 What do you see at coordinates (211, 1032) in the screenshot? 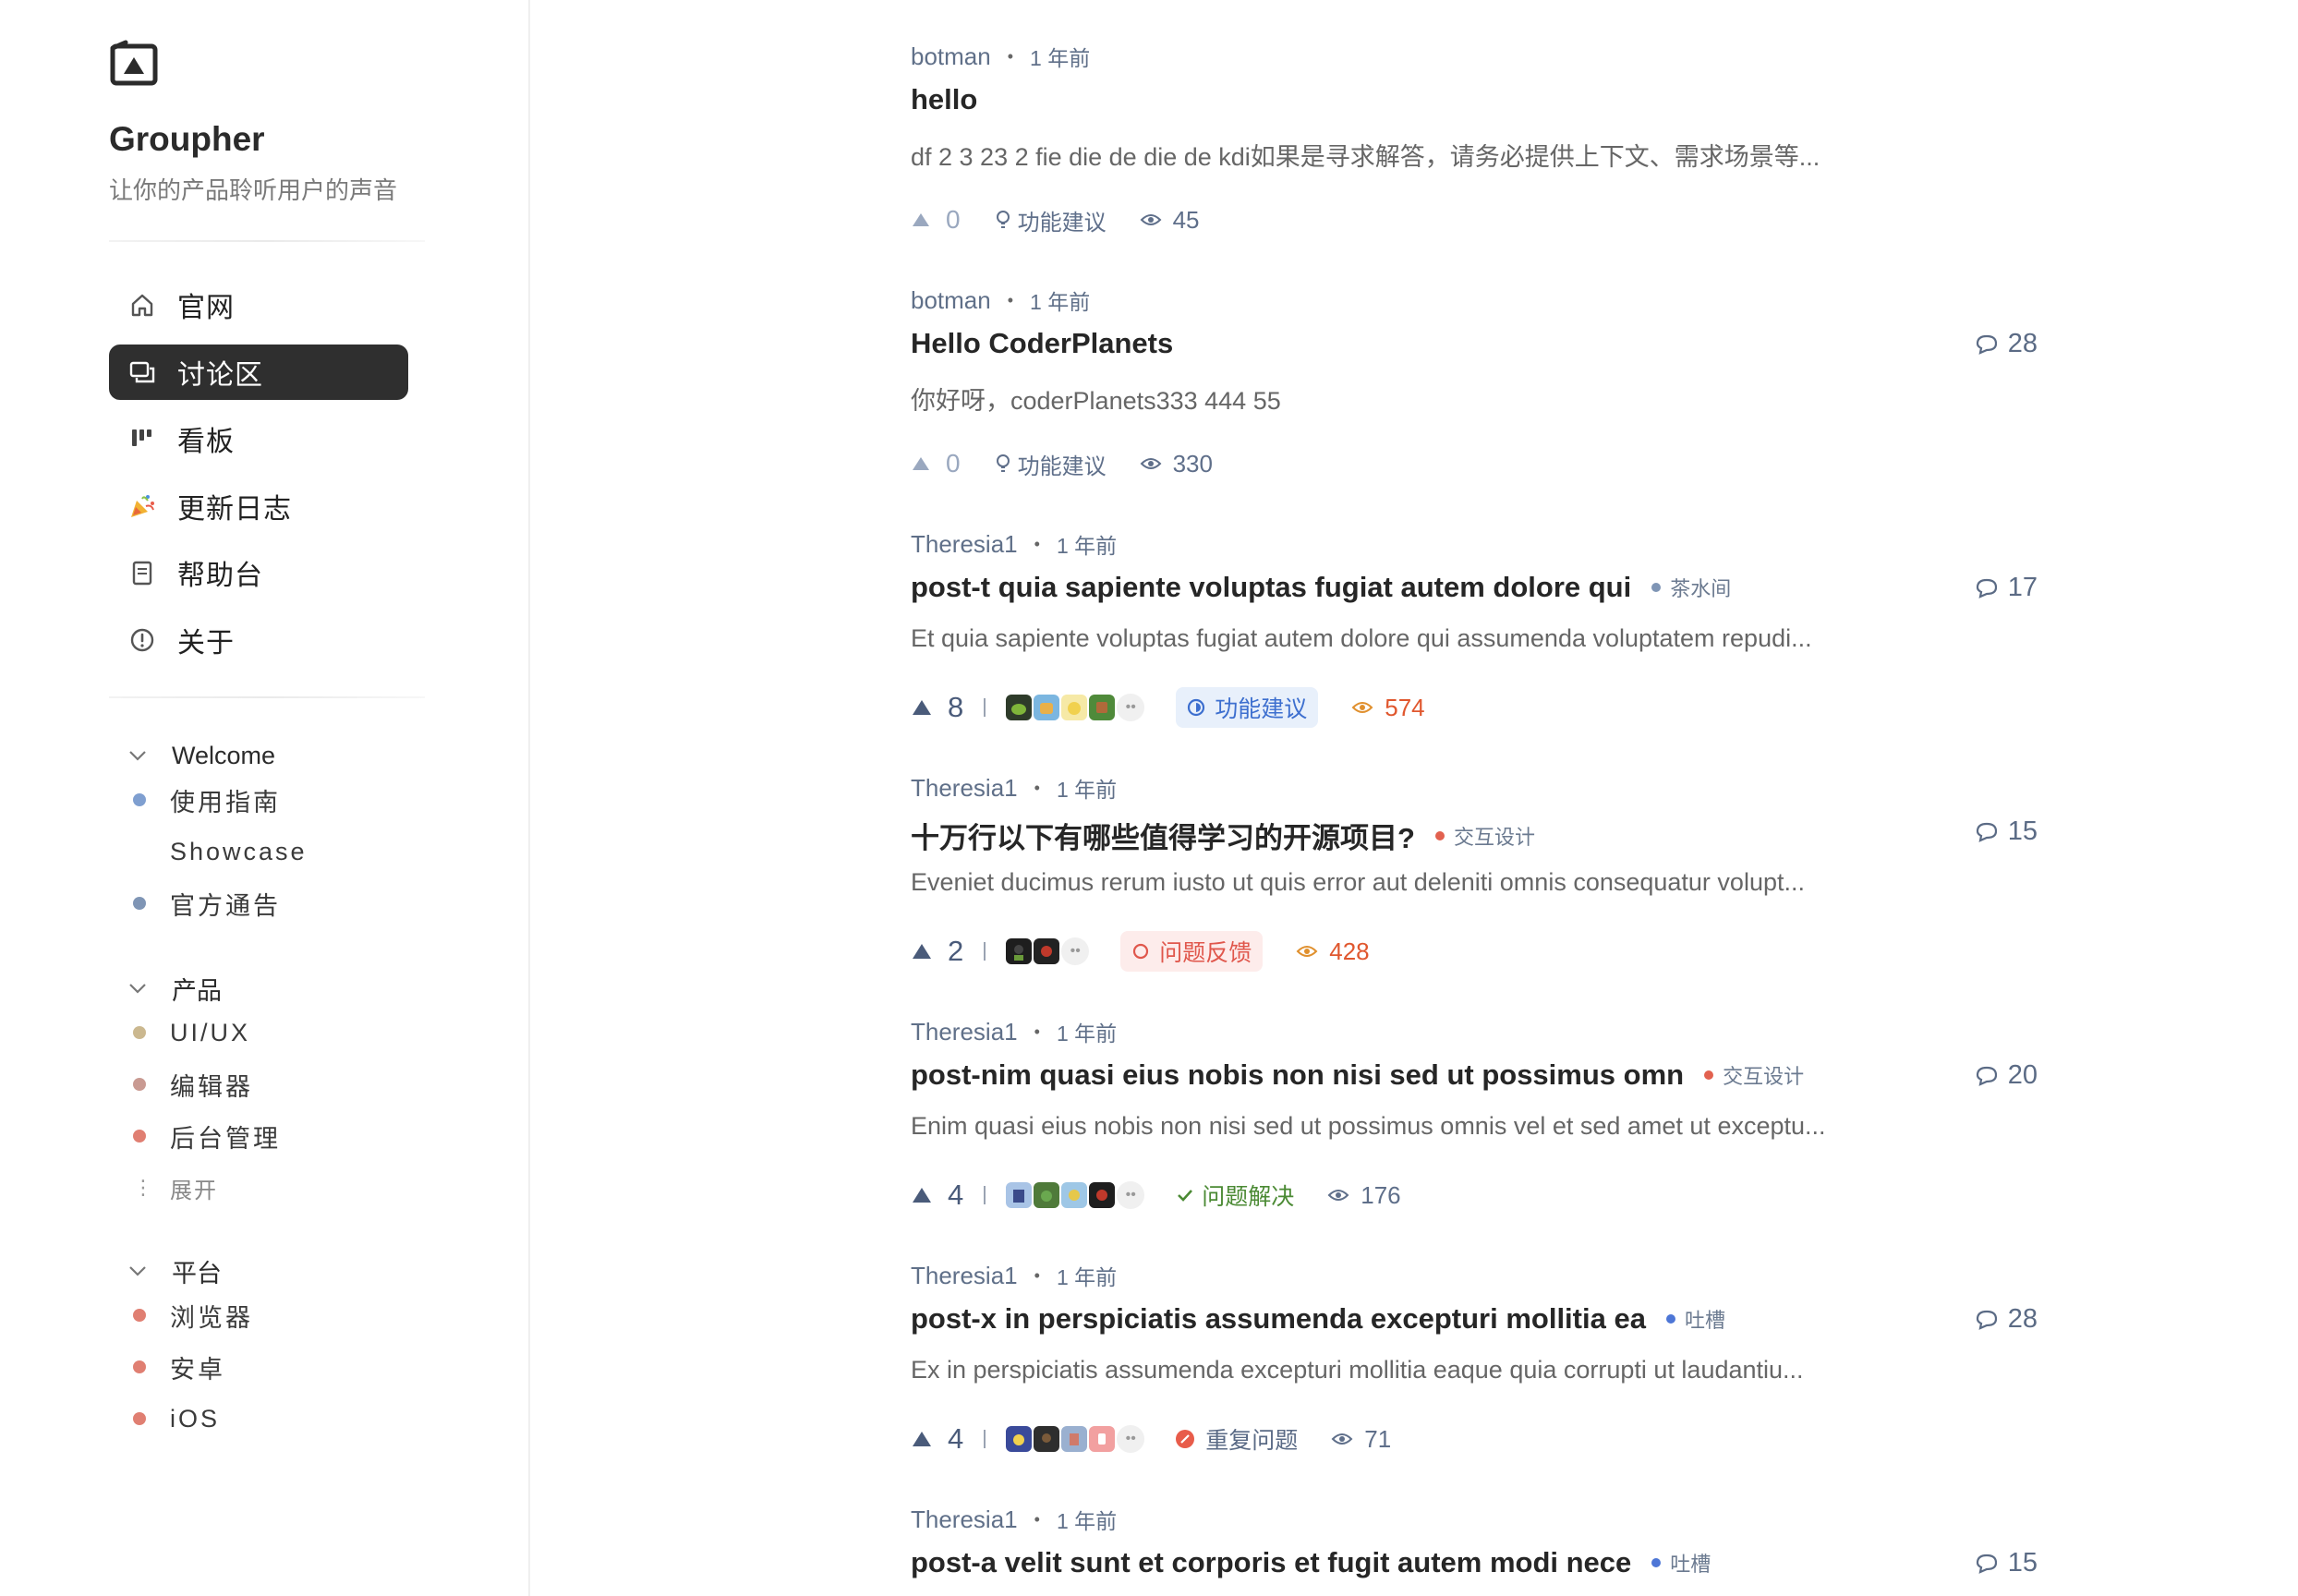
I see `category-label: UI/UX` at bounding box center [211, 1032].